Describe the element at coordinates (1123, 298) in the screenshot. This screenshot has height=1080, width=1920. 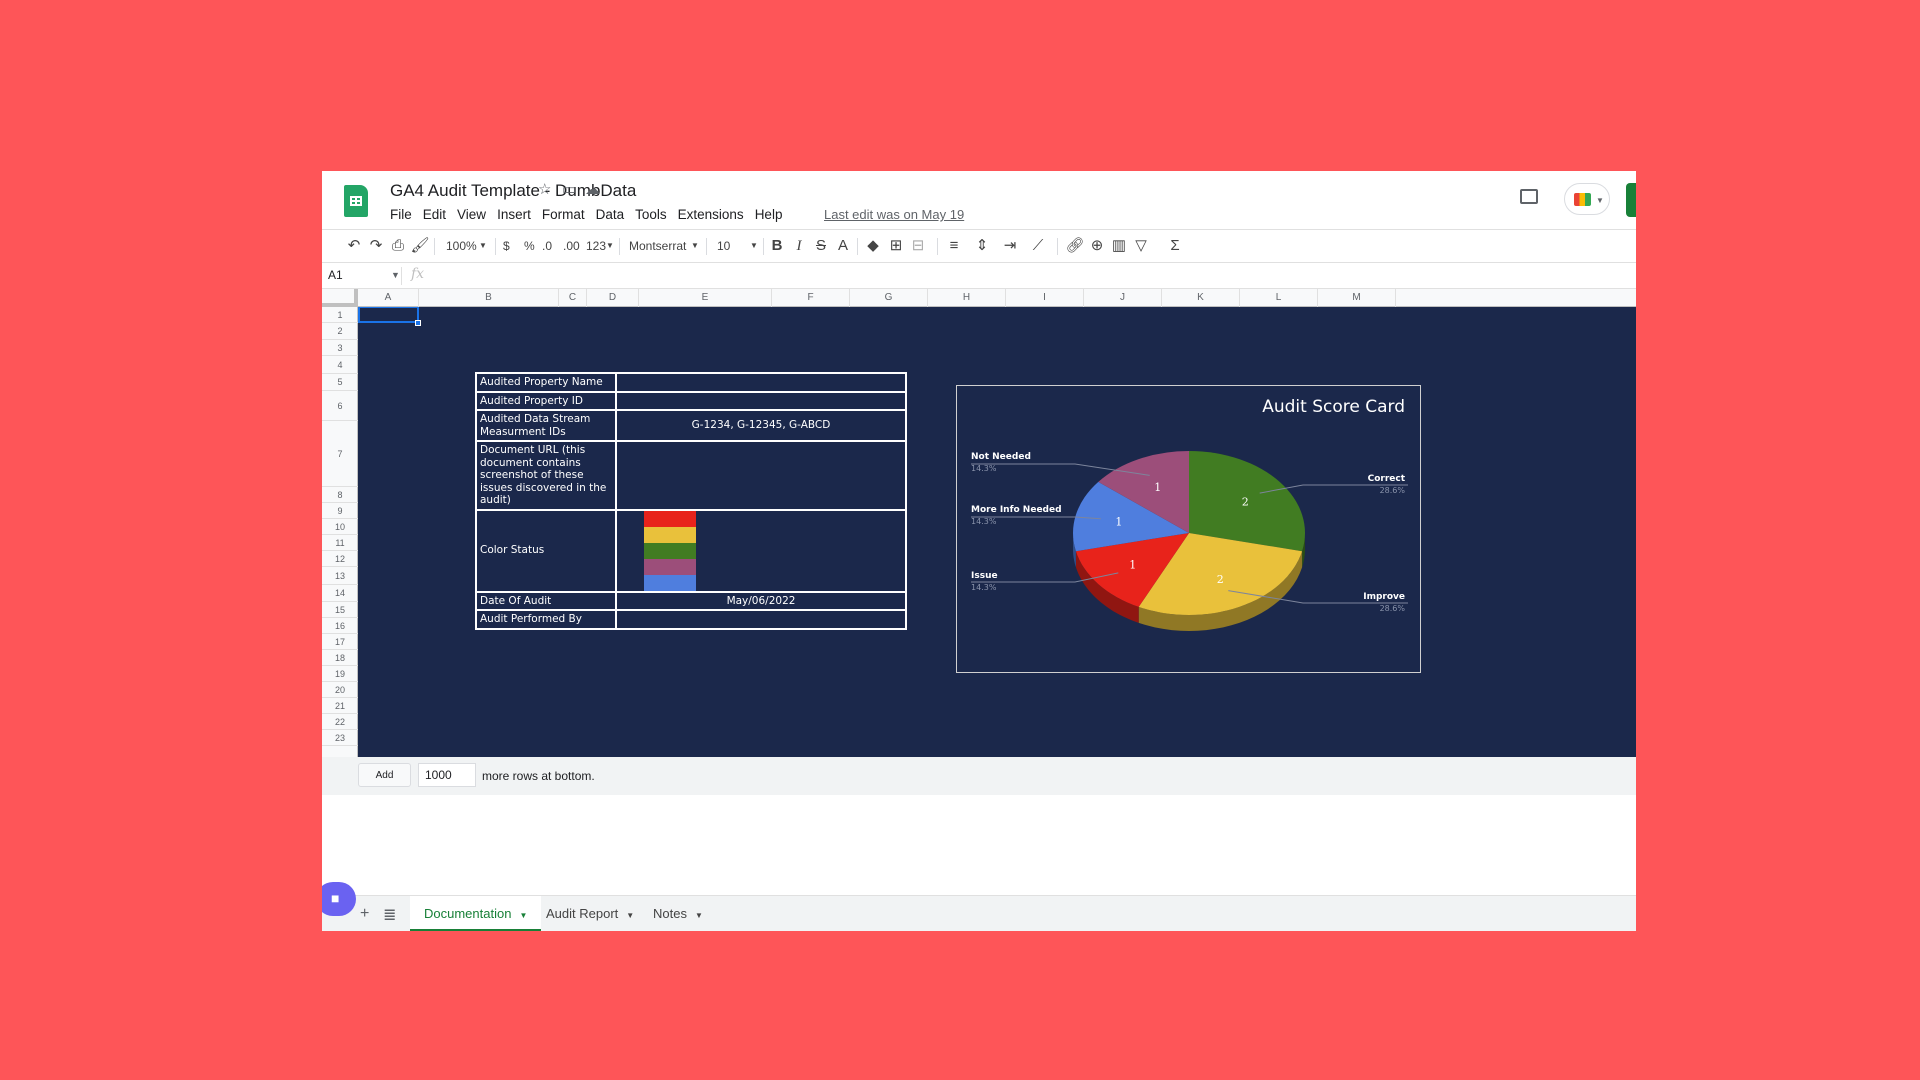
I see `column-header-j: J` at that location.